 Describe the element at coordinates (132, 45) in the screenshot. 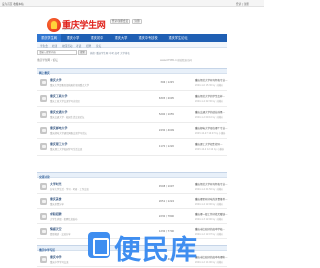

I see `sub-nav: 学生会 社团 校园活动 考试 招聘 论坛` at that location.